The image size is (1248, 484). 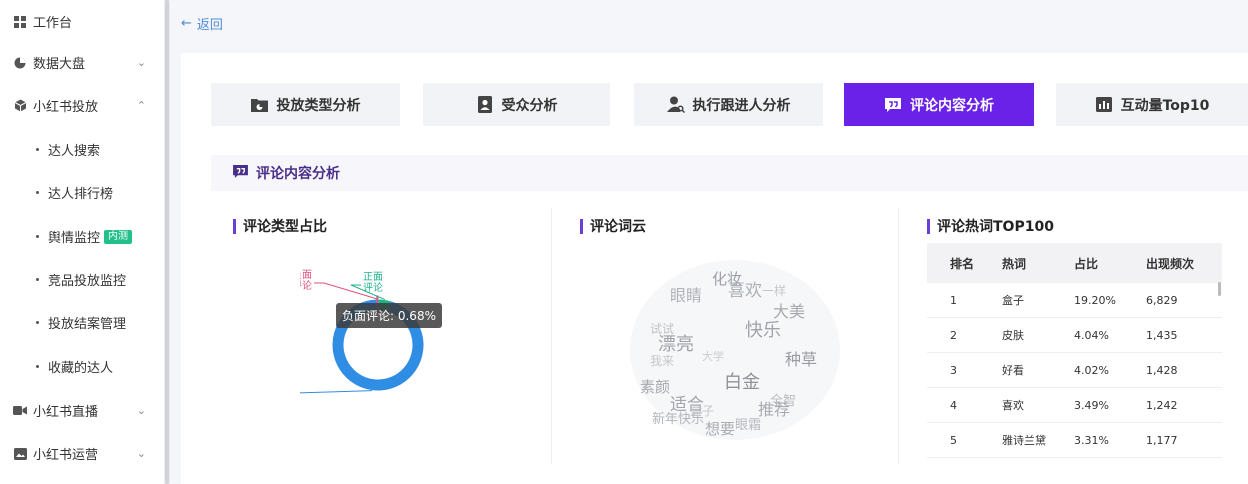 What do you see at coordinates (209, 25) in the screenshot?
I see `back-label: 返回` at bounding box center [209, 25].